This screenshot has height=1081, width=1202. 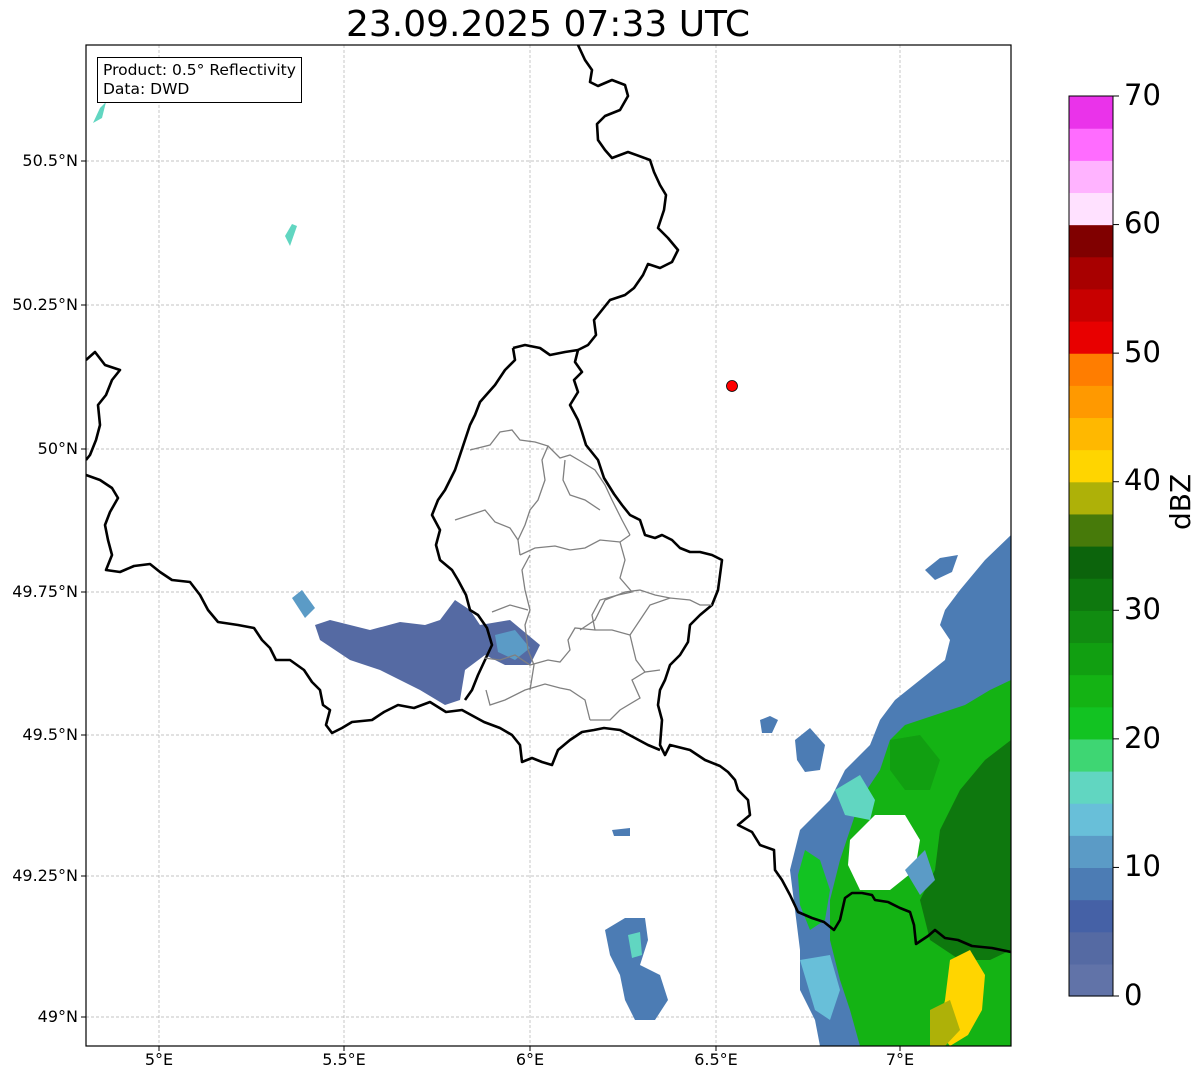 I want to click on product-info-box: Product: 0.5° Reflectivity Data: DWD, so click(x=199, y=80).